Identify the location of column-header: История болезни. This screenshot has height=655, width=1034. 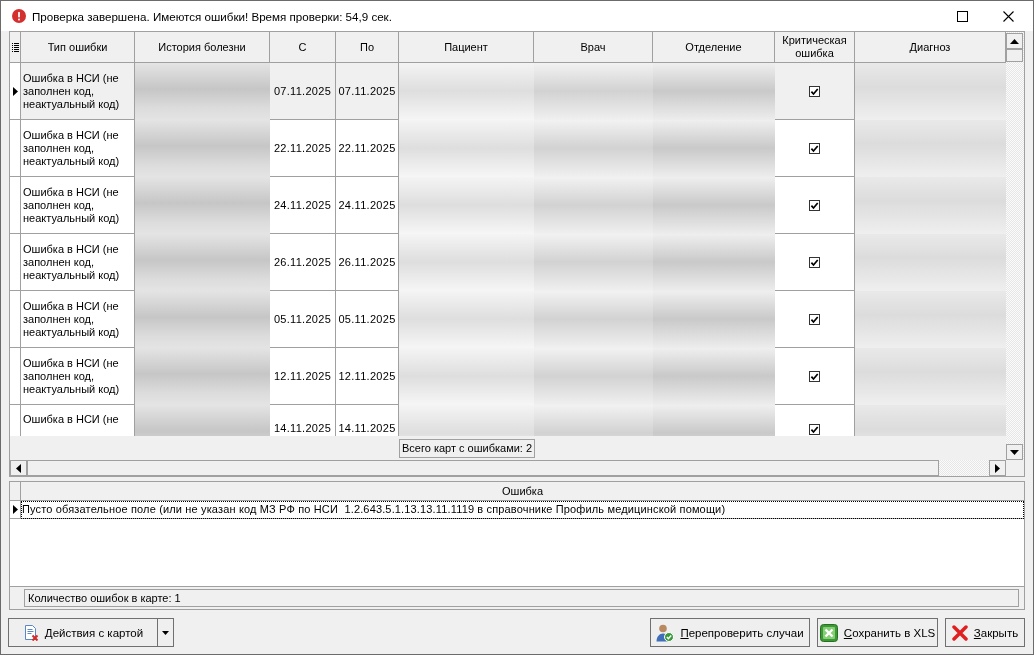
(202, 47).